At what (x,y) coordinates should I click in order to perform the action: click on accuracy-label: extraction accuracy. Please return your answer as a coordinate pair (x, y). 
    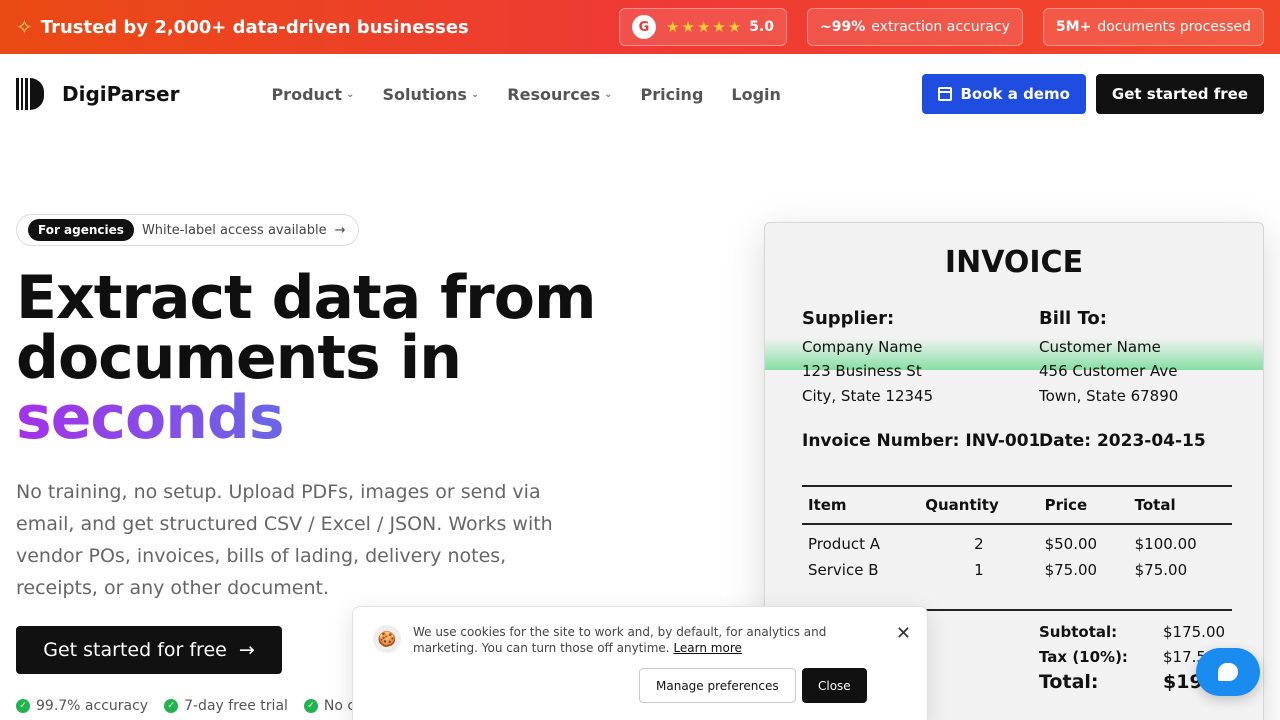
    Looking at the image, I should click on (940, 27).